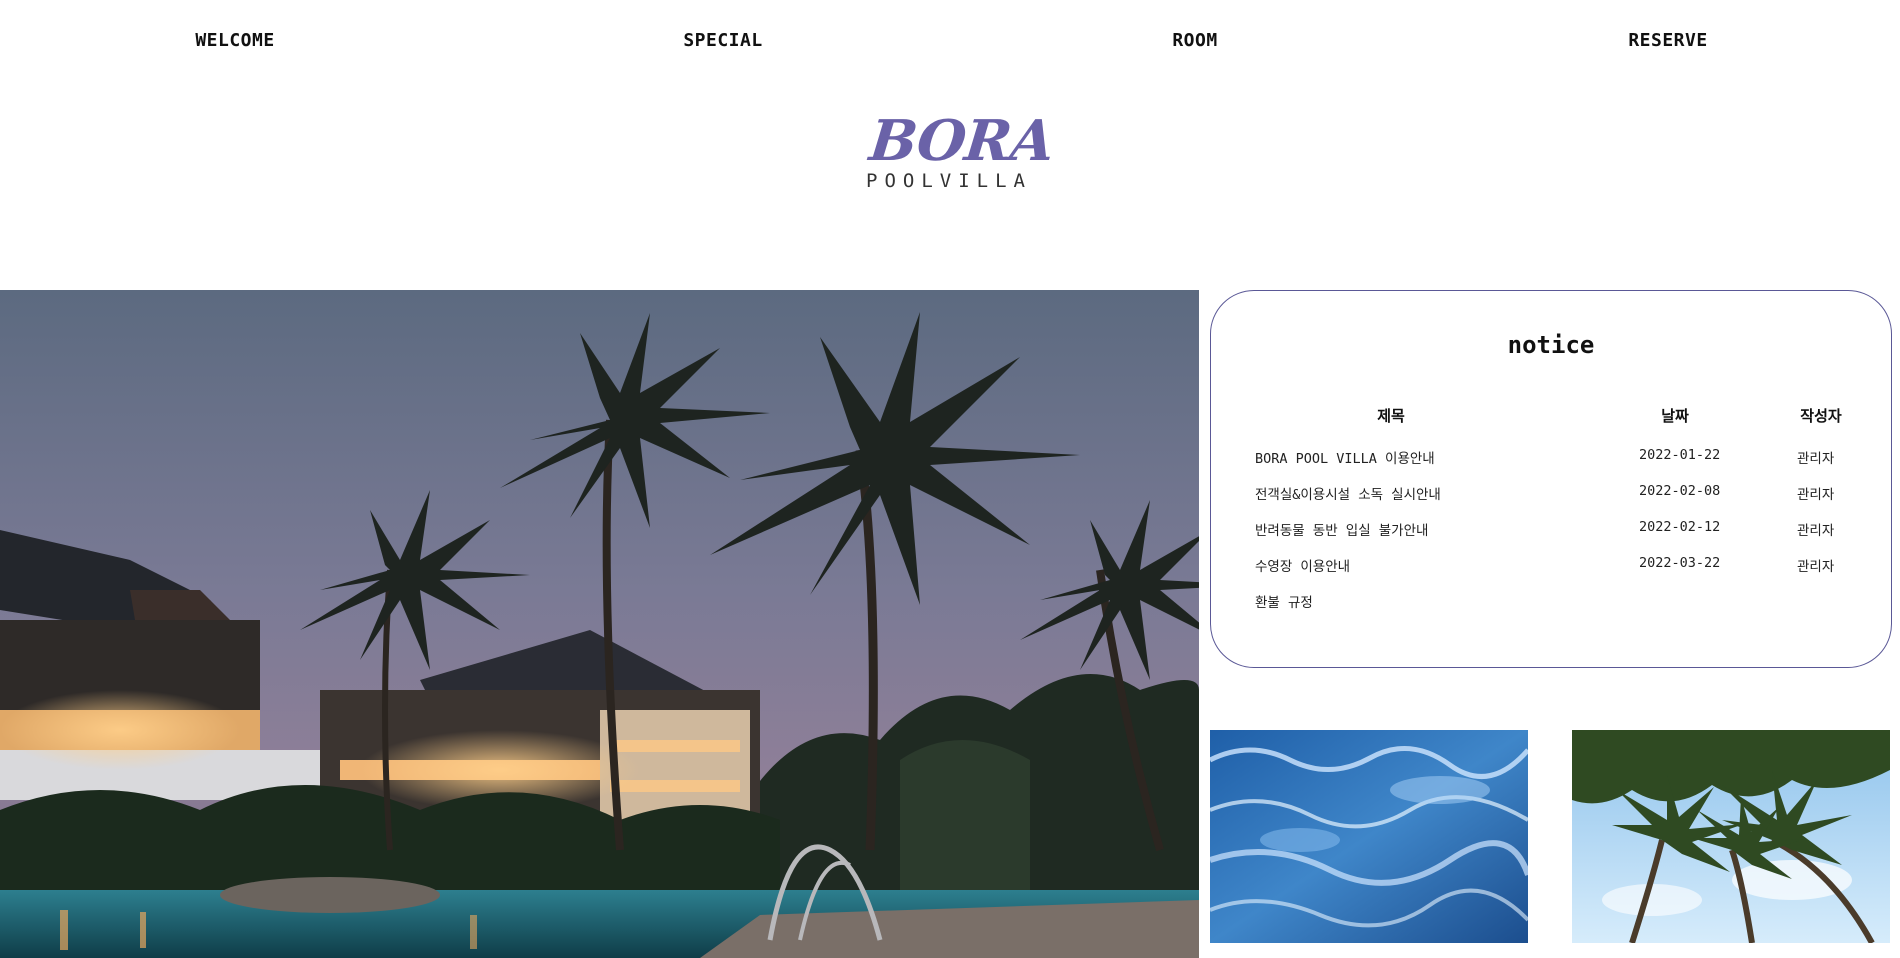 This screenshot has height=958, width=1900. What do you see at coordinates (234, 40) in the screenshot?
I see `nav-welcome: WELCOME` at bounding box center [234, 40].